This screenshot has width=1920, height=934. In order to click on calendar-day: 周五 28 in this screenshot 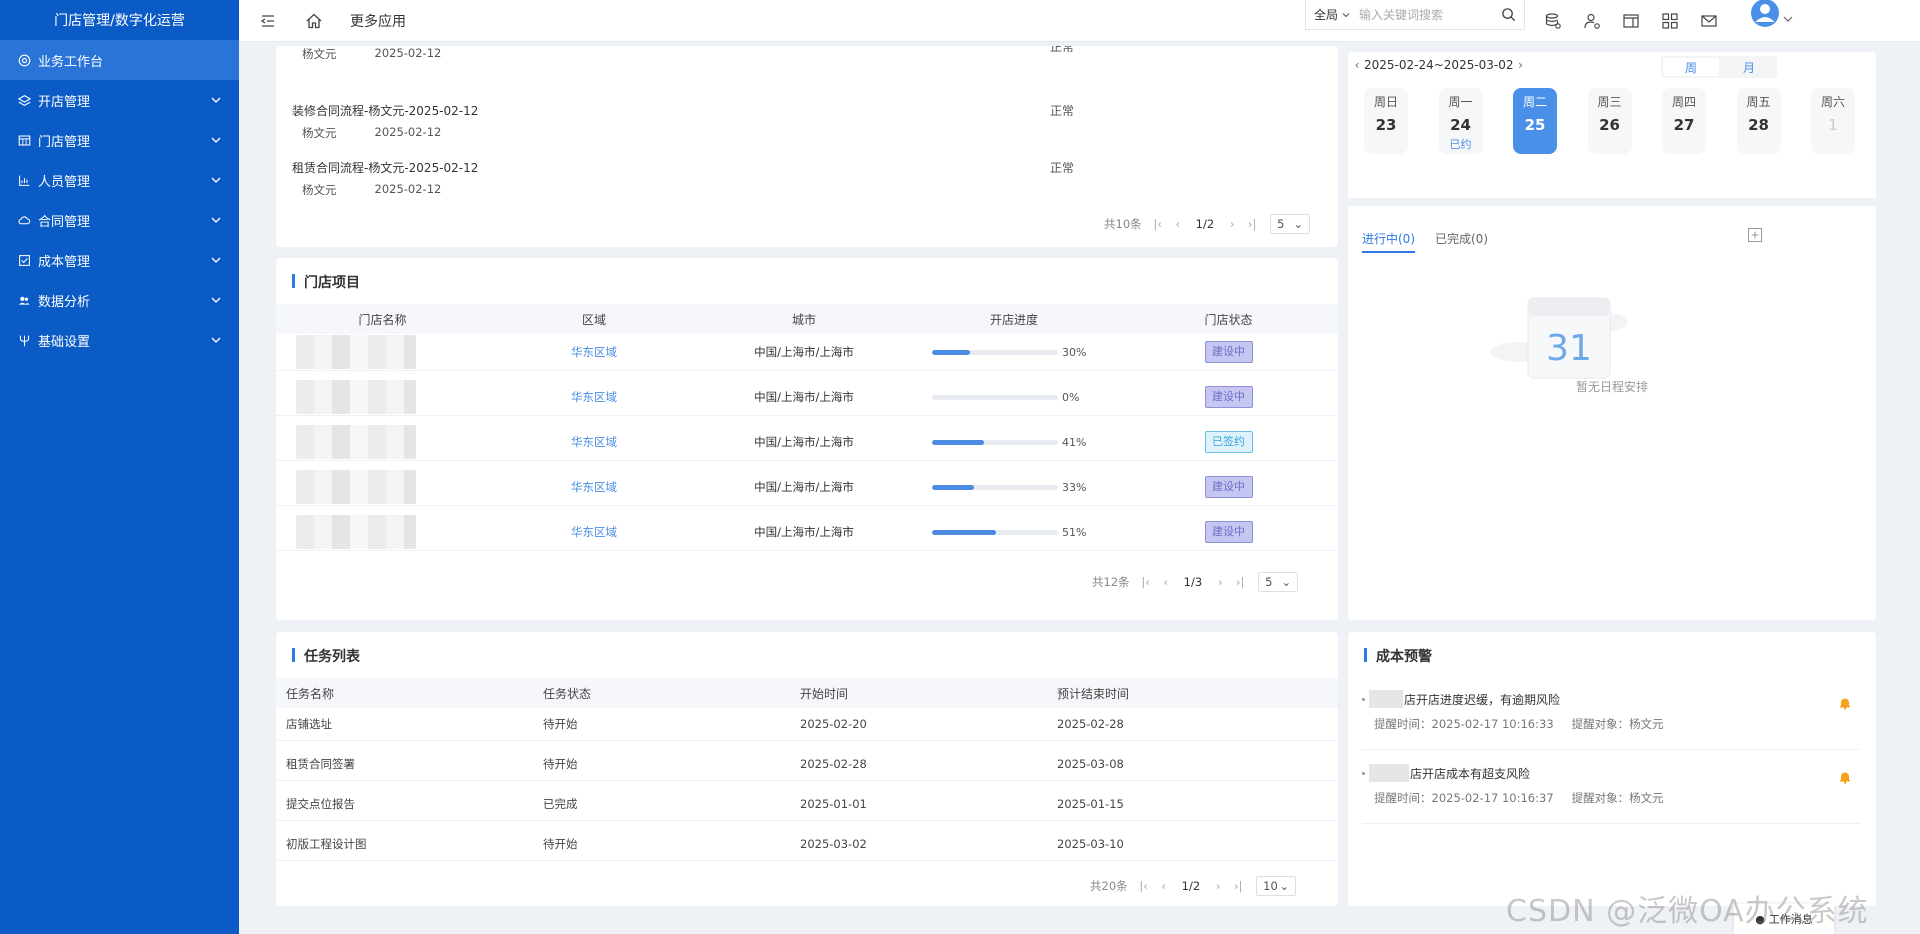, I will do `click(1758, 121)`.